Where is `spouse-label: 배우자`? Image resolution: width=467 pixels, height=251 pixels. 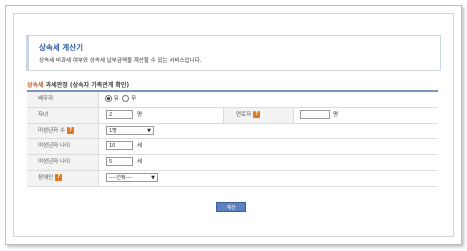 spouse-label: 배우자 is located at coordinates (63, 99).